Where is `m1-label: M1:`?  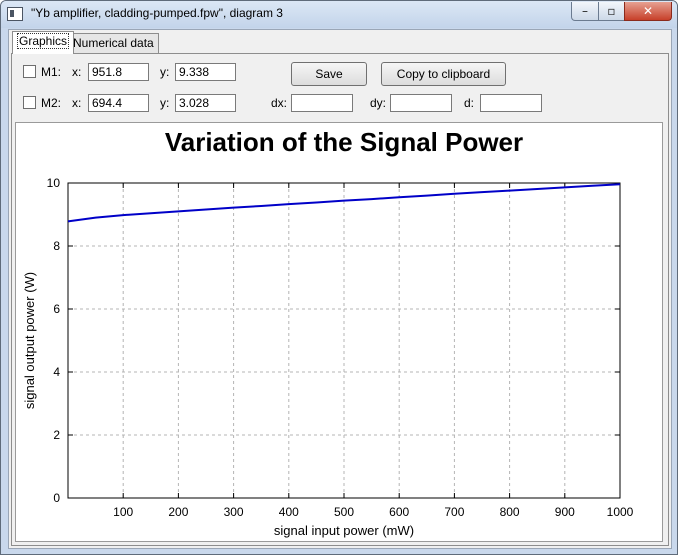
m1-label: M1: is located at coordinates (51, 72).